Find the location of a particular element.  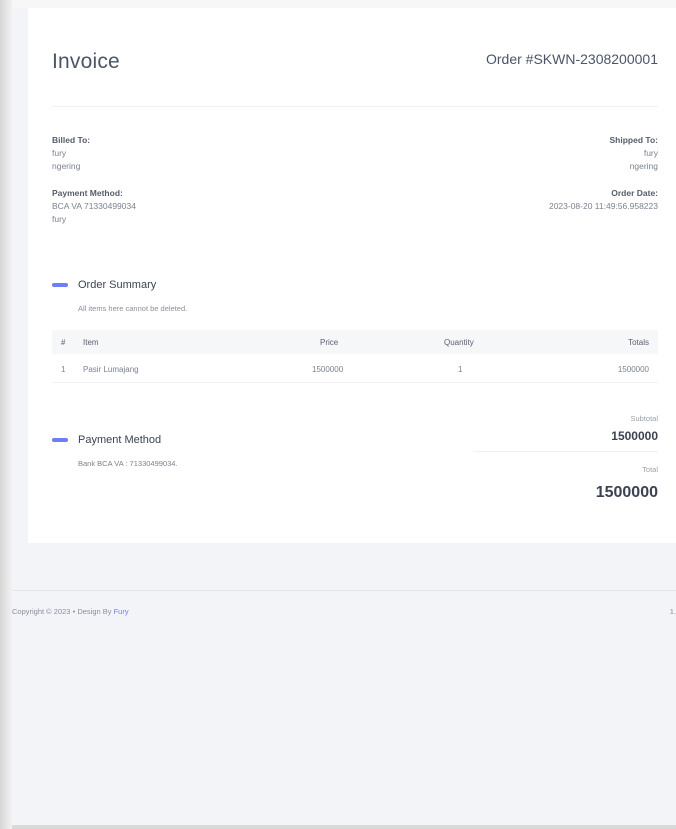

subtotal-value: 1500000 is located at coordinates (634, 436).